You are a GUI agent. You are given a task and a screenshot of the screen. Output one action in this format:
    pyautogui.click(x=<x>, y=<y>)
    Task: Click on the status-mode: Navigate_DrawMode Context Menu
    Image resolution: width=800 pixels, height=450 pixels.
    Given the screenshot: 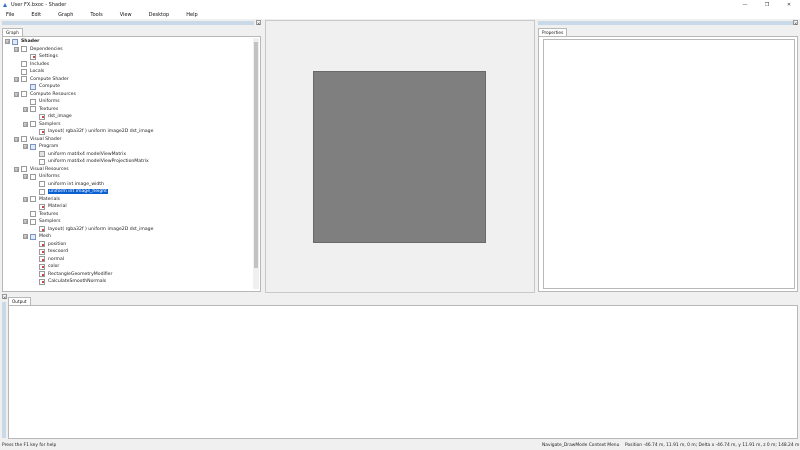 What is the action you would take?
    pyautogui.click(x=581, y=445)
    